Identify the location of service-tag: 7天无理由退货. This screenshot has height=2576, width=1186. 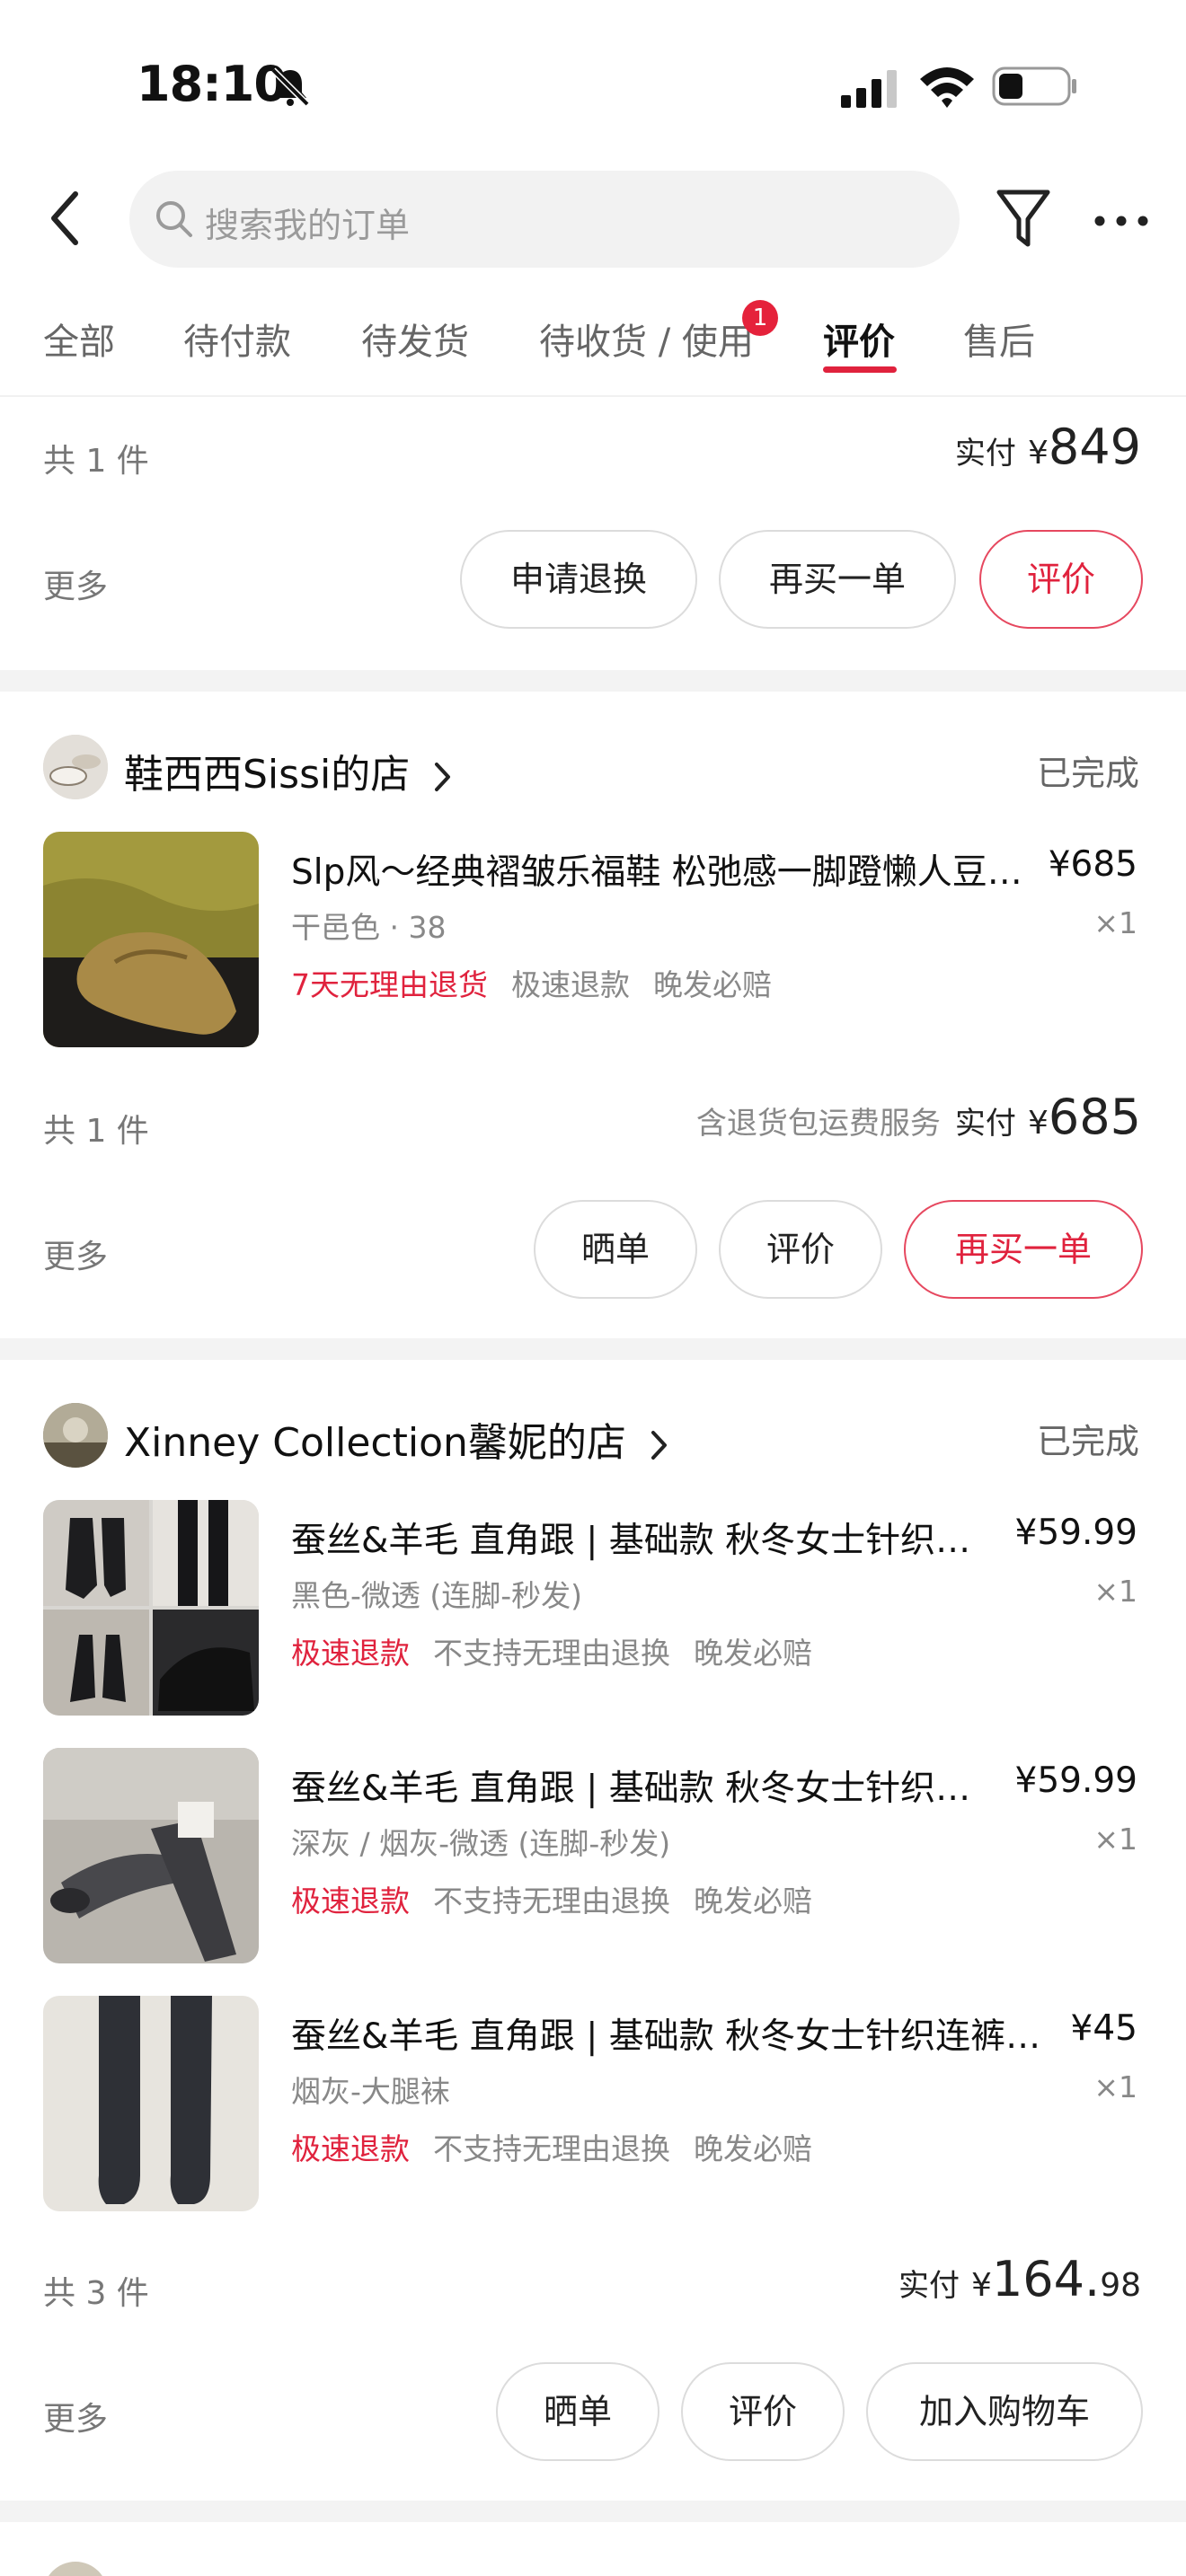
(389, 985).